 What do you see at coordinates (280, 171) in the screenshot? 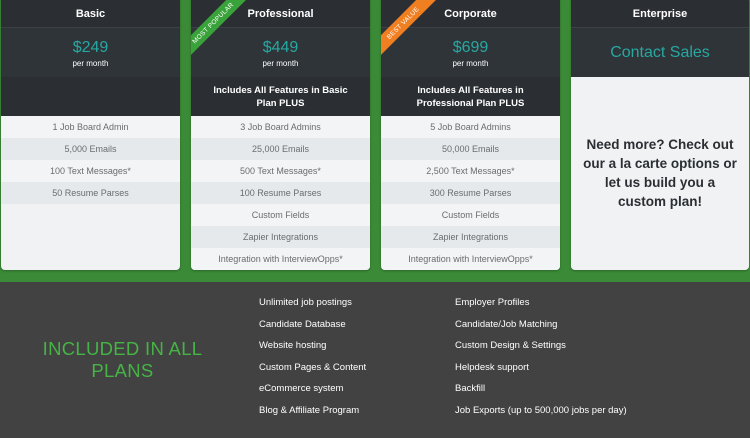
I see `plan-feature: 500 Text Messages*` at bounding box center [280, 171].